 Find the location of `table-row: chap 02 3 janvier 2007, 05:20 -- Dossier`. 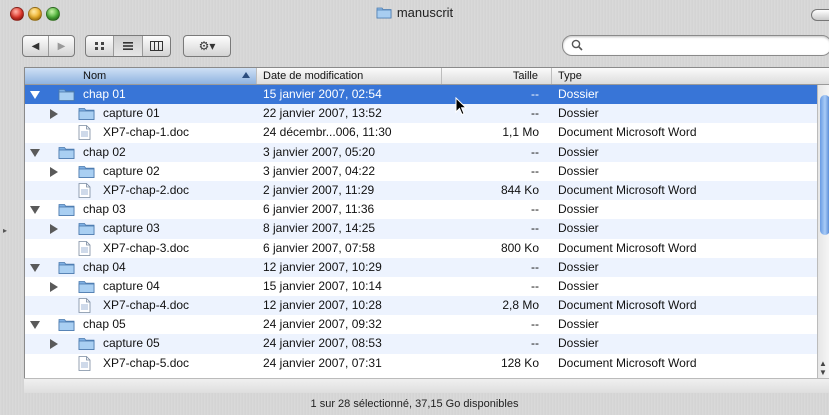

table-row: chap 02 3 janvier 2007, 05:20 -- Dossier is located at coordinates (421, 152).